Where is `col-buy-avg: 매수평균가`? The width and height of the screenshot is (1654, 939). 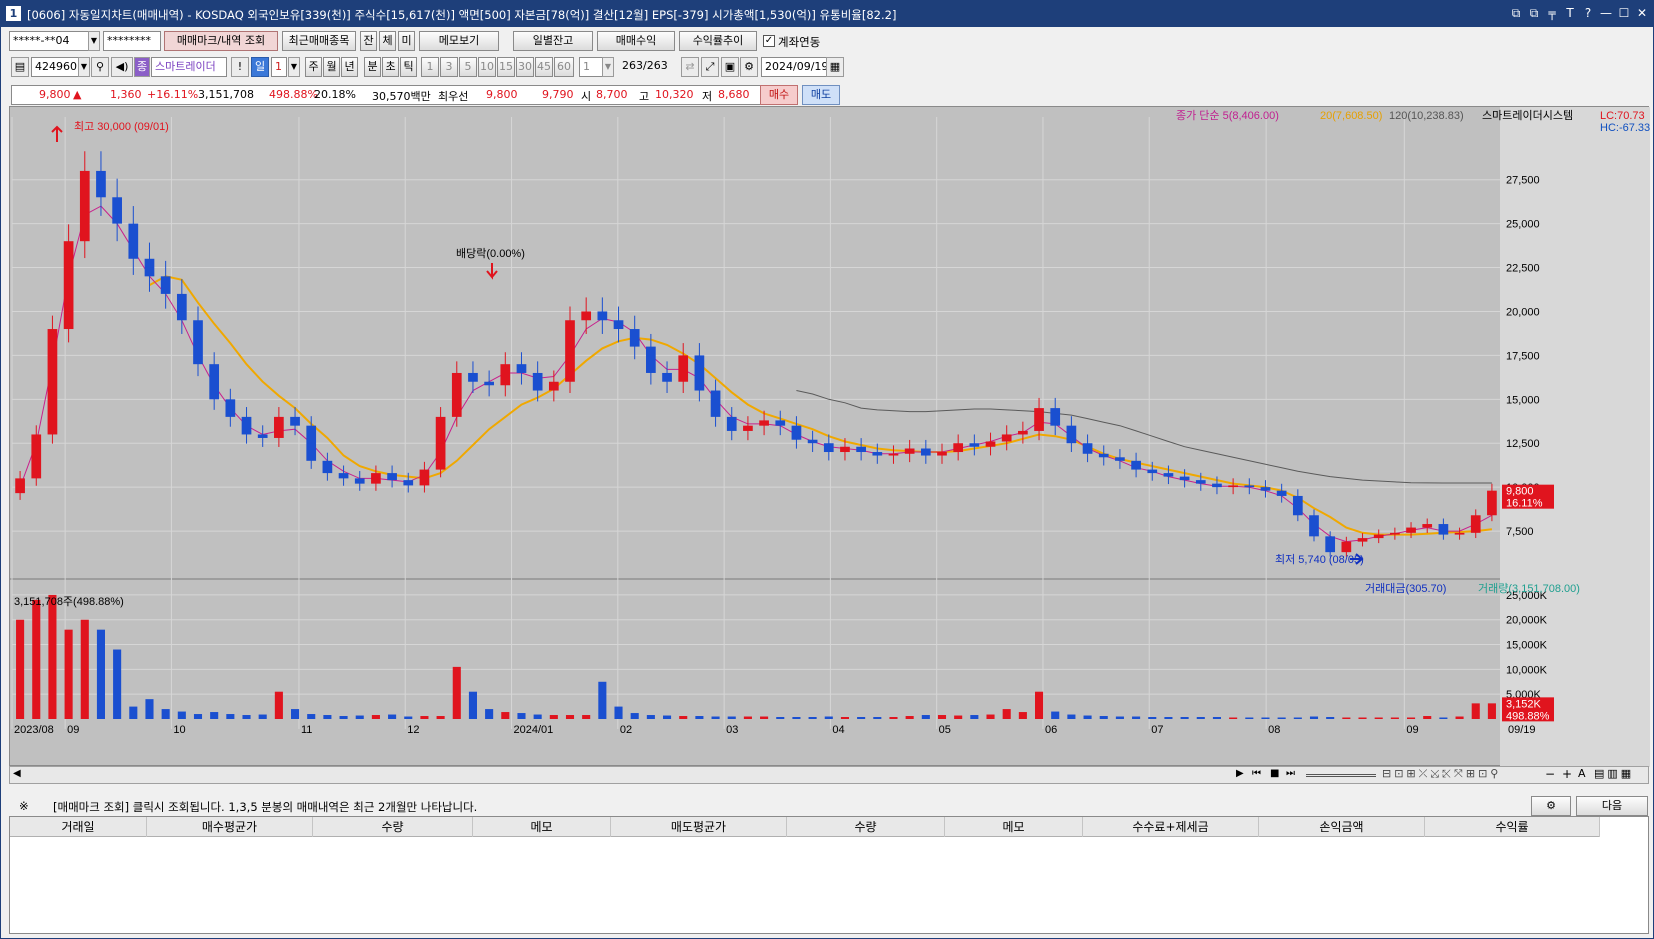 col-buy-avg: 매수평균가 is located at coordinates (230, 827).